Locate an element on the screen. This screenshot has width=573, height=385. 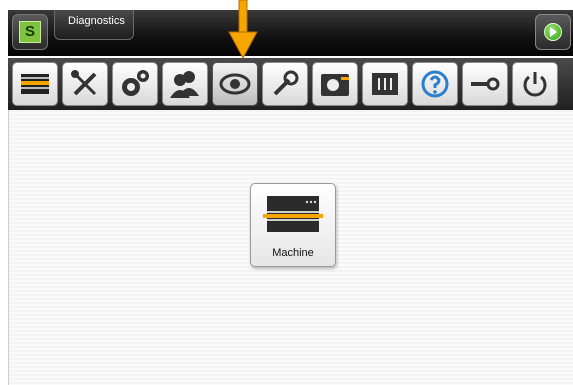
users-icon is located at coordinates (184, 84).